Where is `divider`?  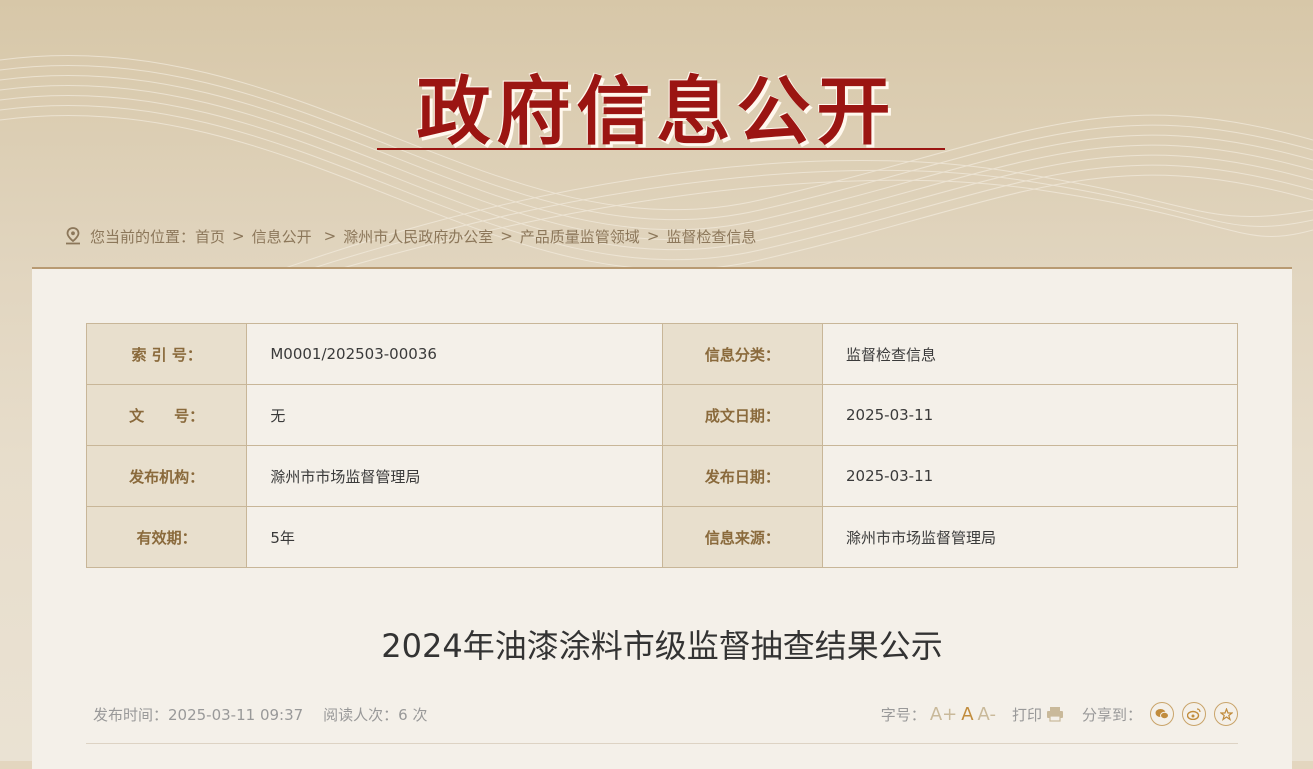 divider is located at coordinates (662, 743).